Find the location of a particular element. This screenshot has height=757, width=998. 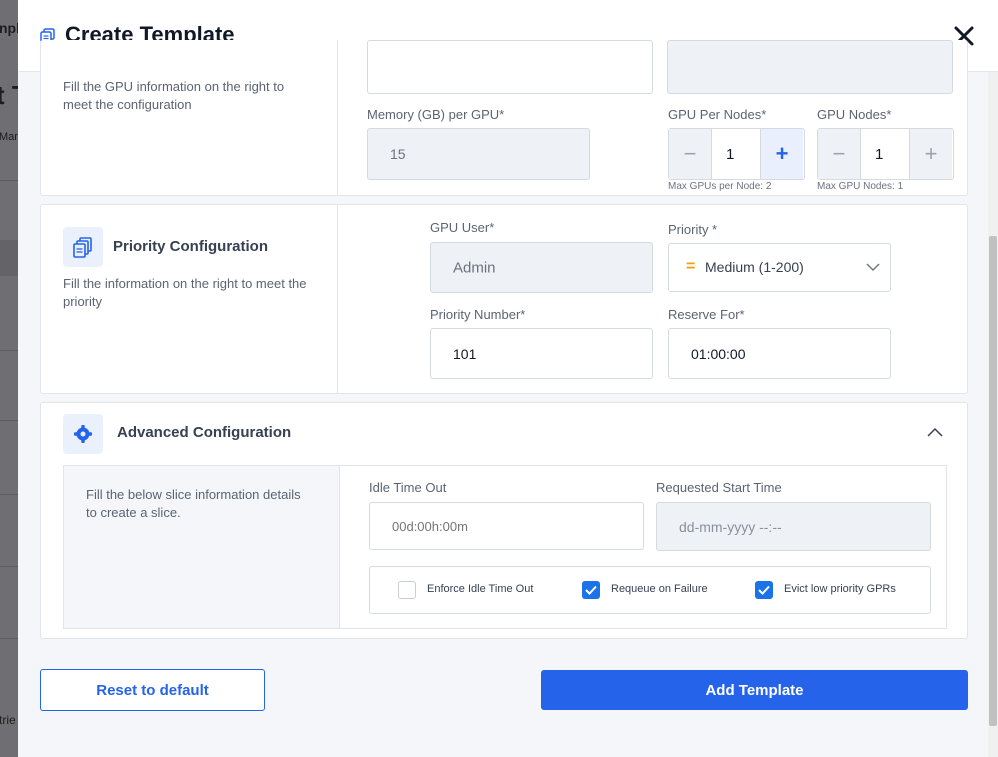

gpu-per-nodes-label: GPU Per Nodes* is located at coordinates (717, 114).